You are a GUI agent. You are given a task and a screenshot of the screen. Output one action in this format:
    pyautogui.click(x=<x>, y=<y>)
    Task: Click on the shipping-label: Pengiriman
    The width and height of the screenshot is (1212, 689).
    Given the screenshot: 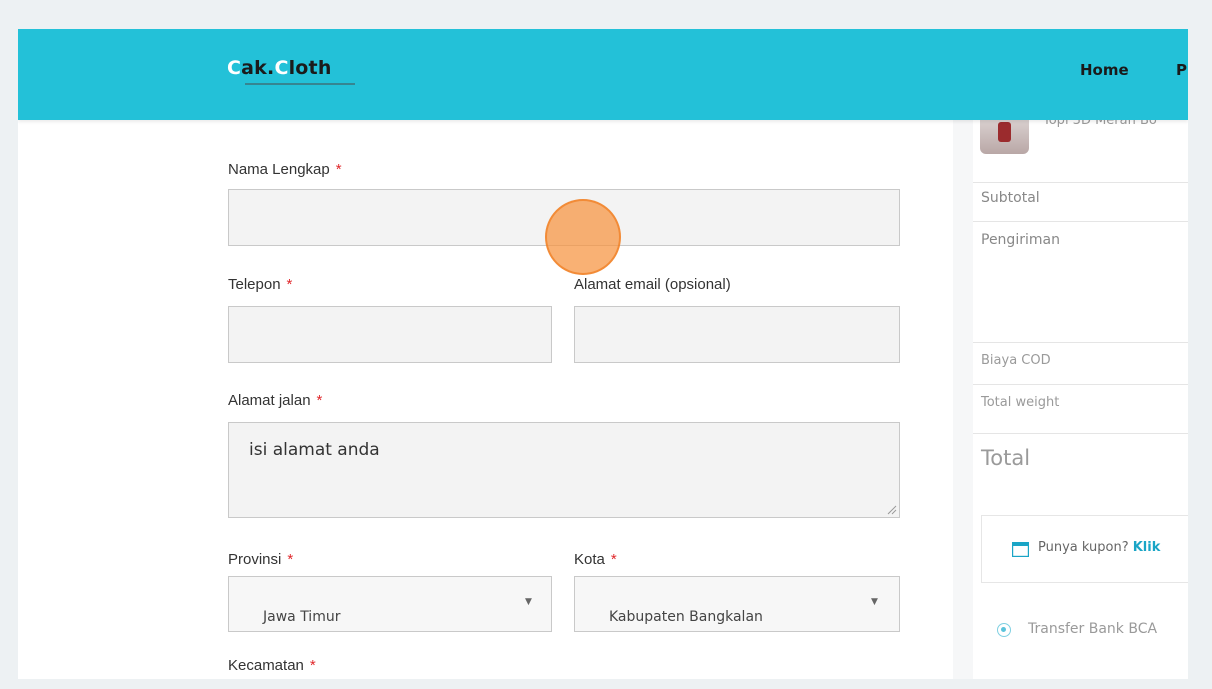 What is the action you would take?
    pyautogui.click(x=1020, y=240)
    